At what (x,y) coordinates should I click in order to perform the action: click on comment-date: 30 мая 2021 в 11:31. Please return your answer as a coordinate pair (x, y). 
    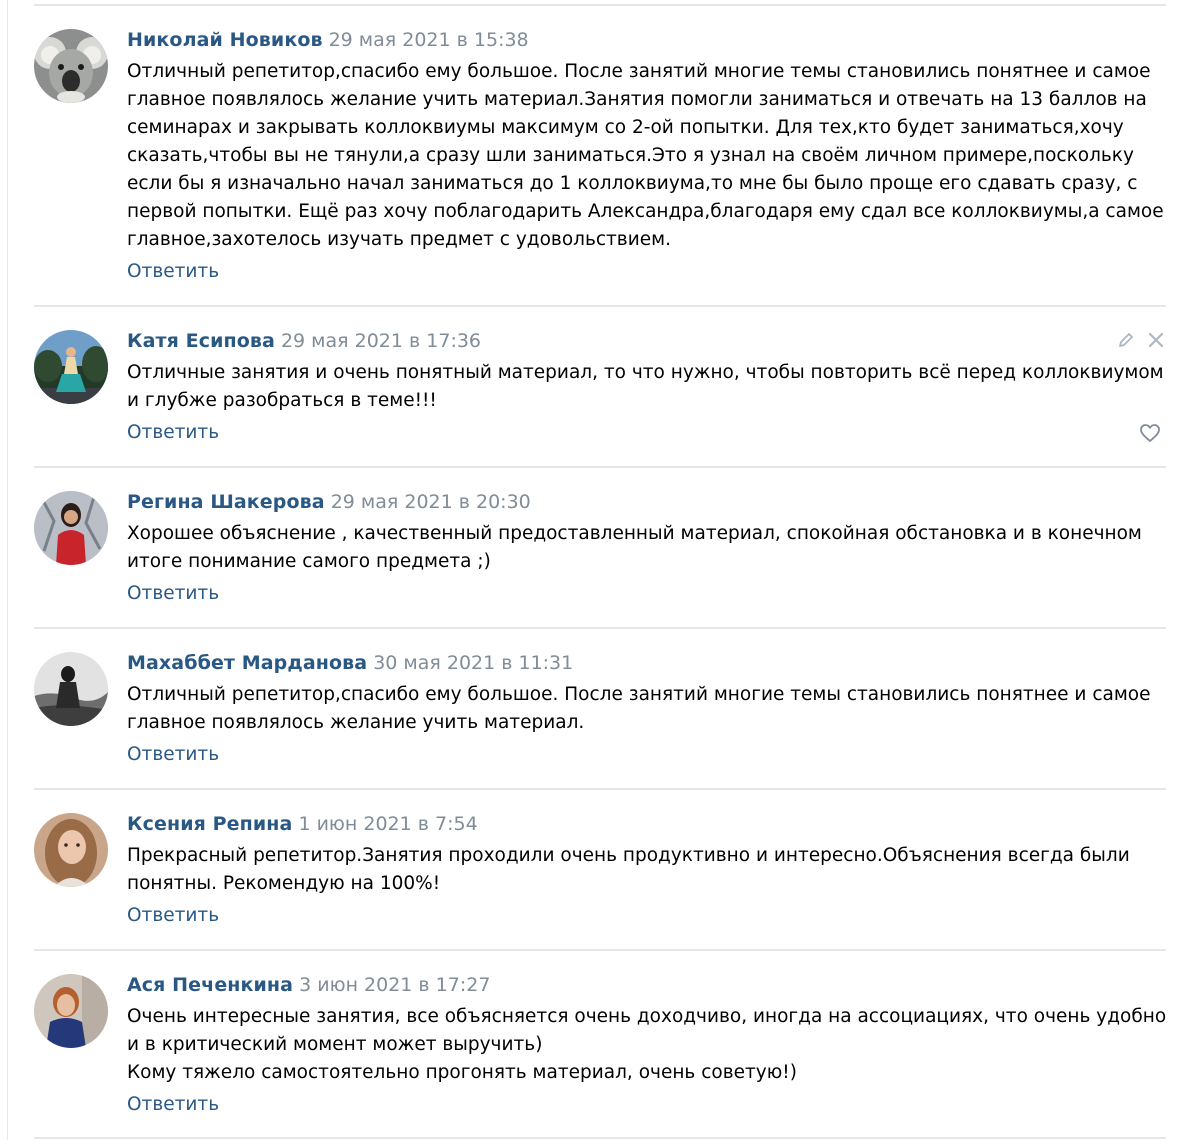
    Looking at the image, I should click on (473, 663).